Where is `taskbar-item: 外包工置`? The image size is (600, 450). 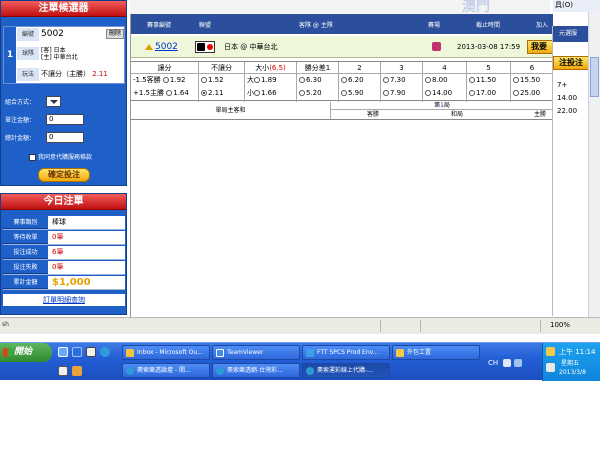 taskbar-item: 外包工置 is located at coordinates (436, 352).